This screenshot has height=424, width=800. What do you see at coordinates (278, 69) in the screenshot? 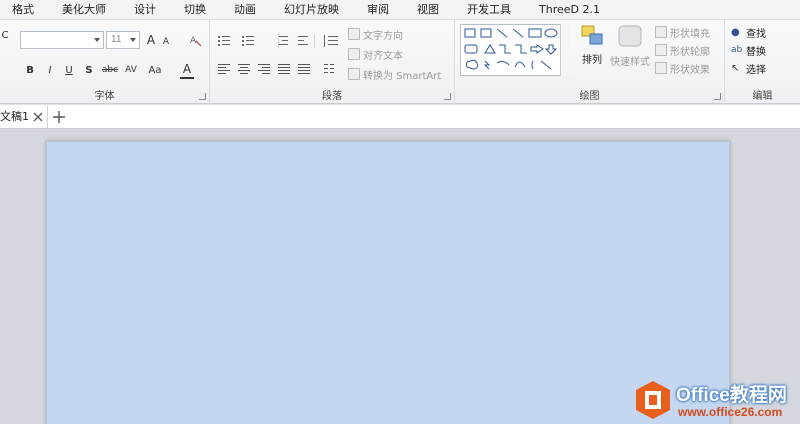
I see `alignment-buttons-icon` at bounding box center [278, 69].